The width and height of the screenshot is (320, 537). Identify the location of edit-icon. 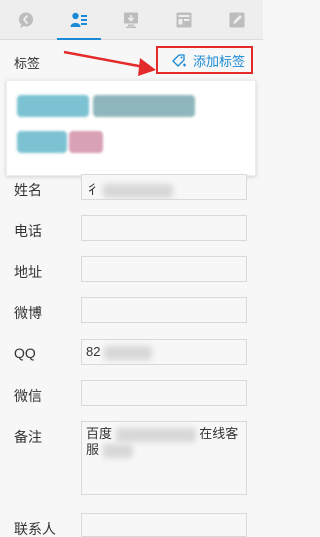
(237, 19).